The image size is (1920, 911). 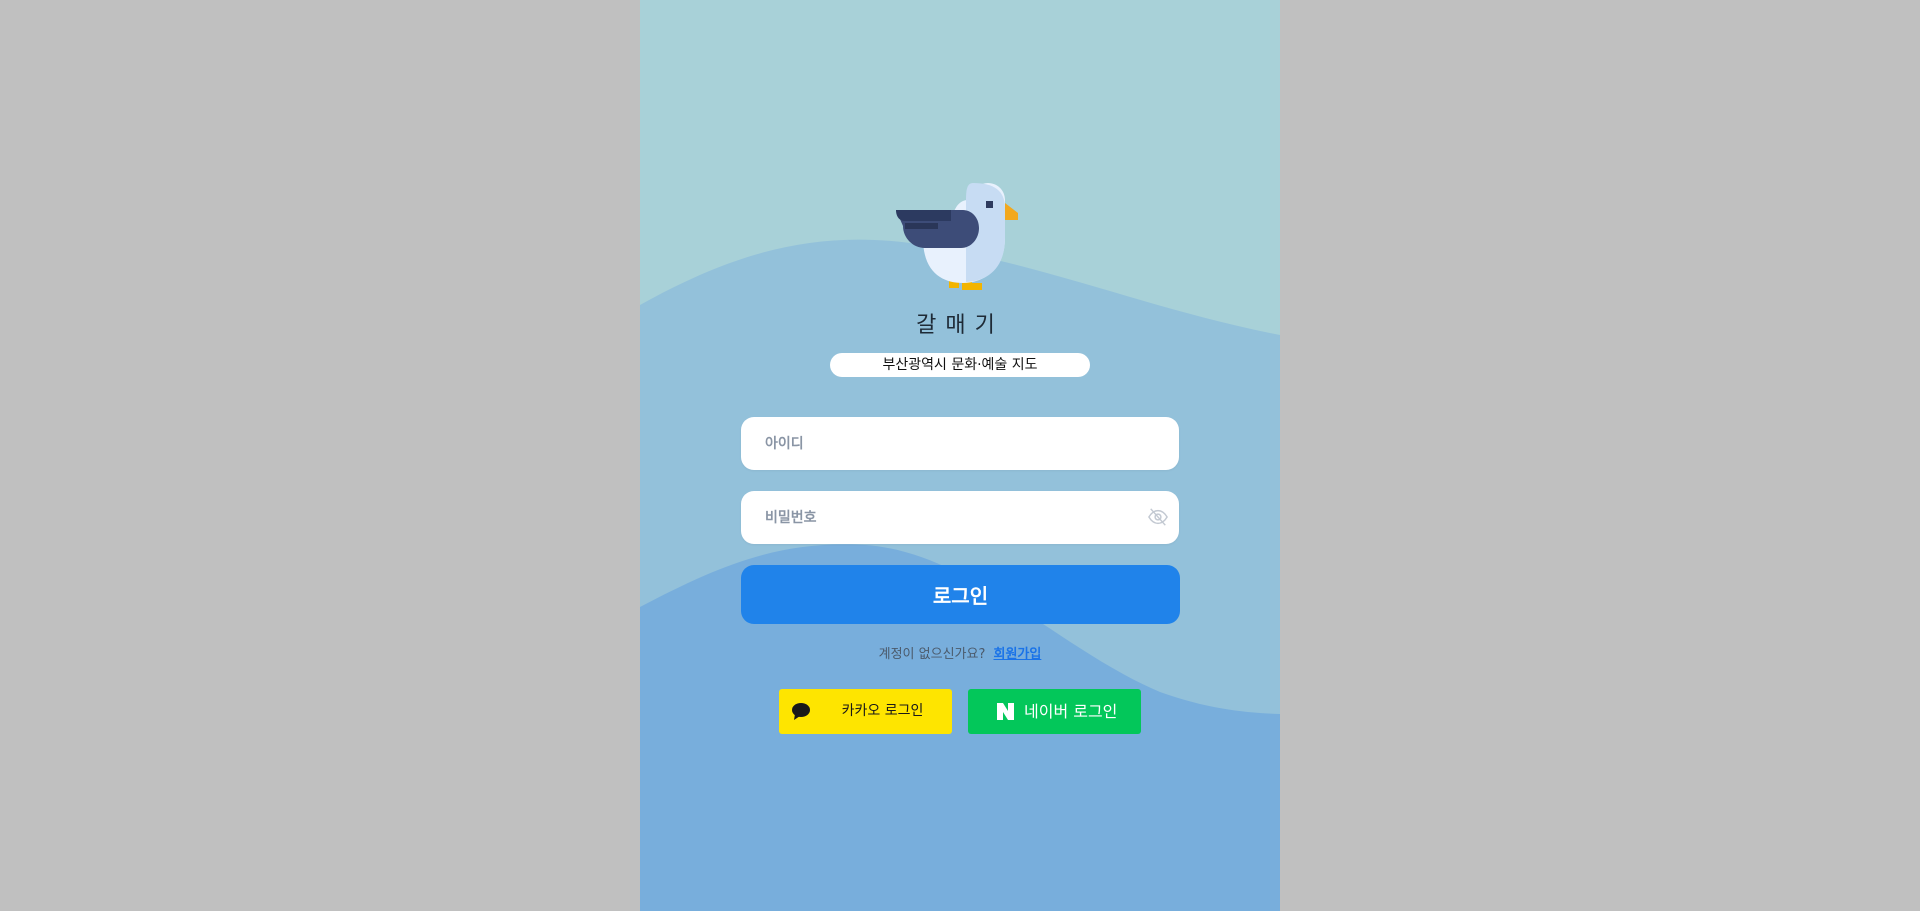 I want to click on signup-row: 계정이 없으신가요? 회원가입, so click(x=960, y=655).